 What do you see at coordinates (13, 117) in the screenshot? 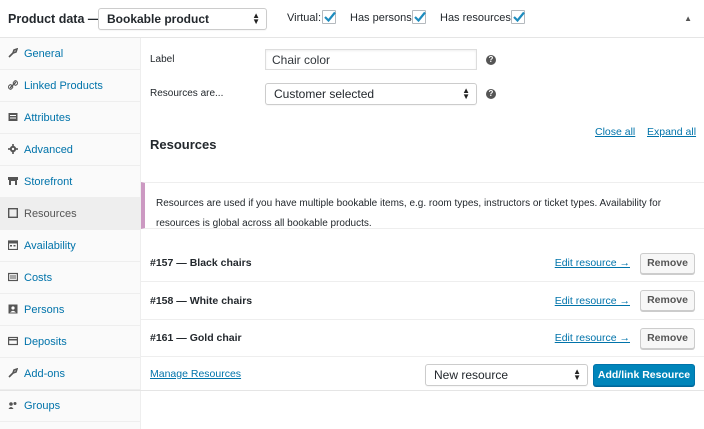
I see `list-icon` at bounding box center [13, 117].